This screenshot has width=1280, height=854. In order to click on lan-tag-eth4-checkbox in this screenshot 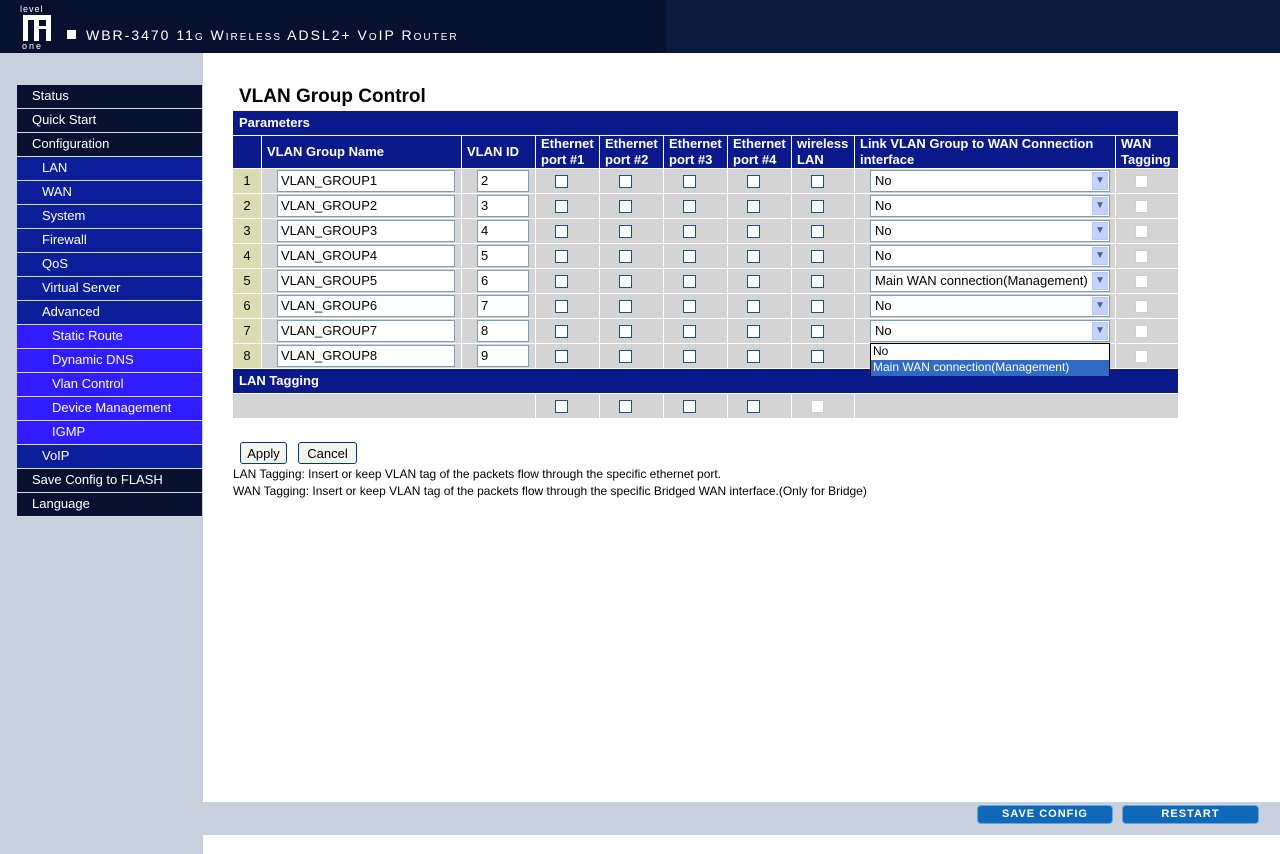, I will do `click(753, 406)`.